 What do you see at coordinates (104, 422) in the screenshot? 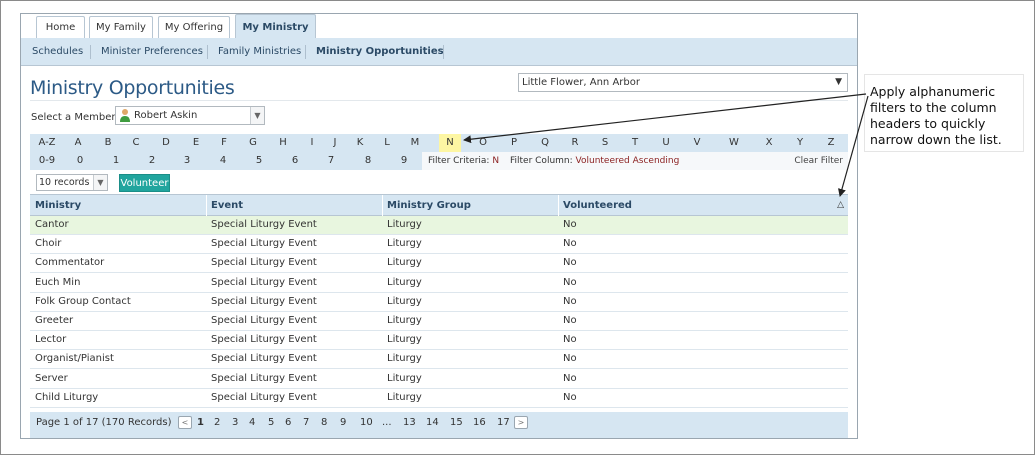
I see `pager-info: Page 1 of 17 (170 Records)` at bounding box center [104, 422].